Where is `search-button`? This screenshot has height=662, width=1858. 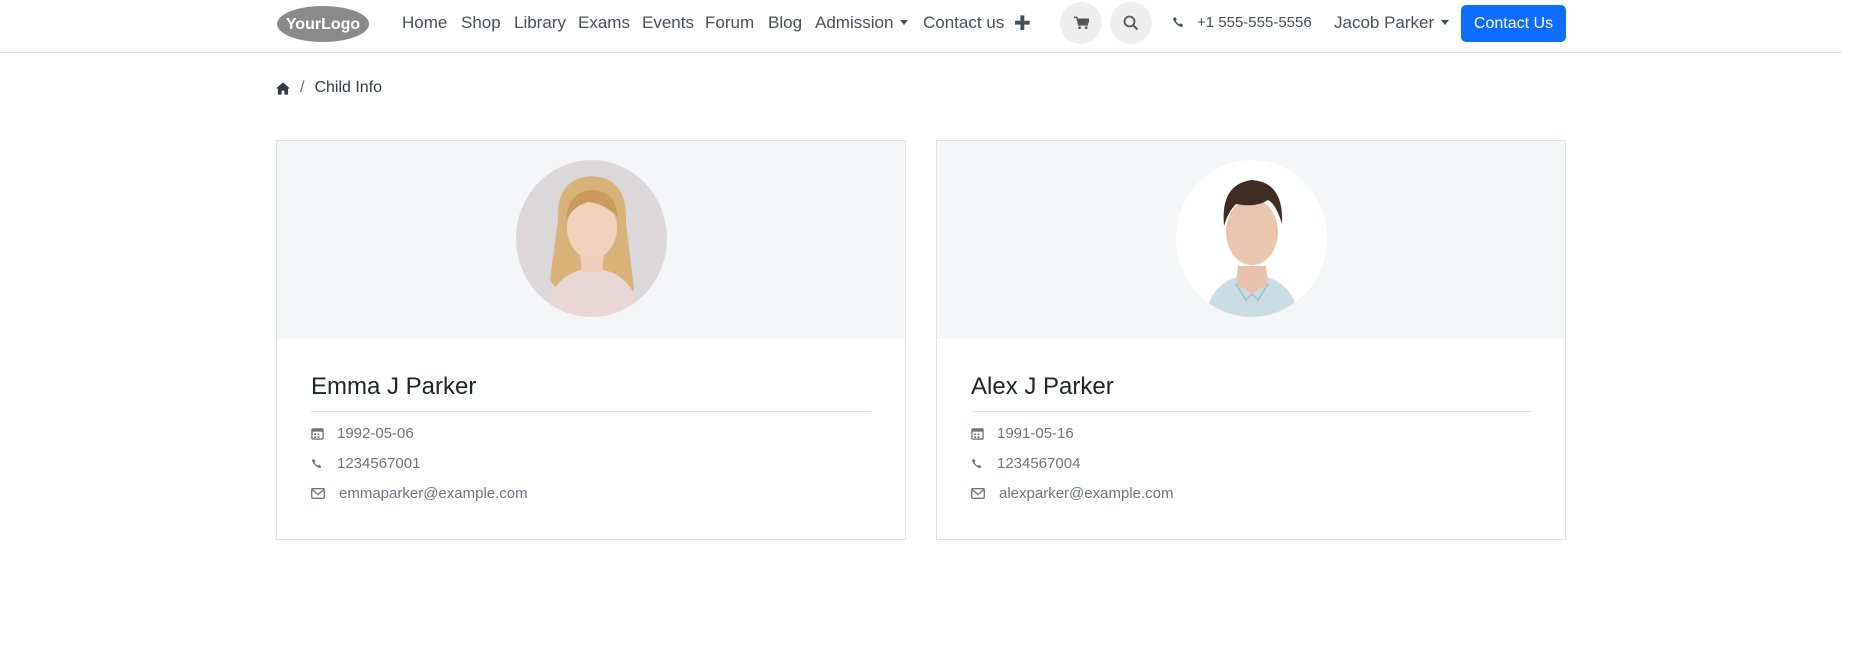
search-button is located at coordinates (1131, 23).